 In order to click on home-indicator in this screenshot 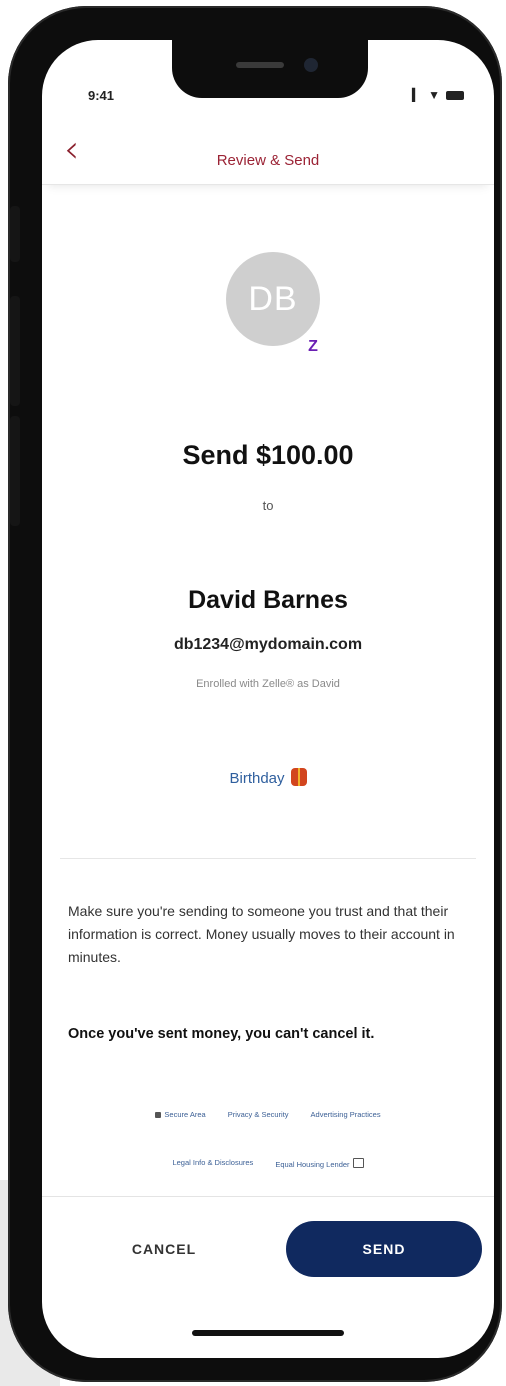, I will do `click(268, 1333)`.